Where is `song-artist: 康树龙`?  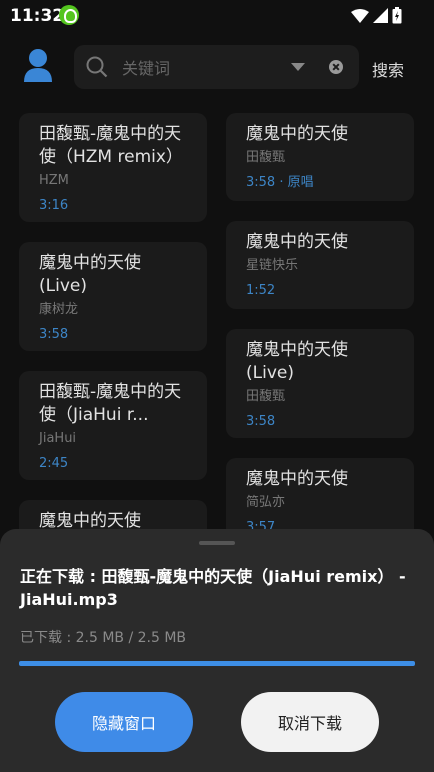 song-artist: 康树龙 is located at coordinates (59, 309).